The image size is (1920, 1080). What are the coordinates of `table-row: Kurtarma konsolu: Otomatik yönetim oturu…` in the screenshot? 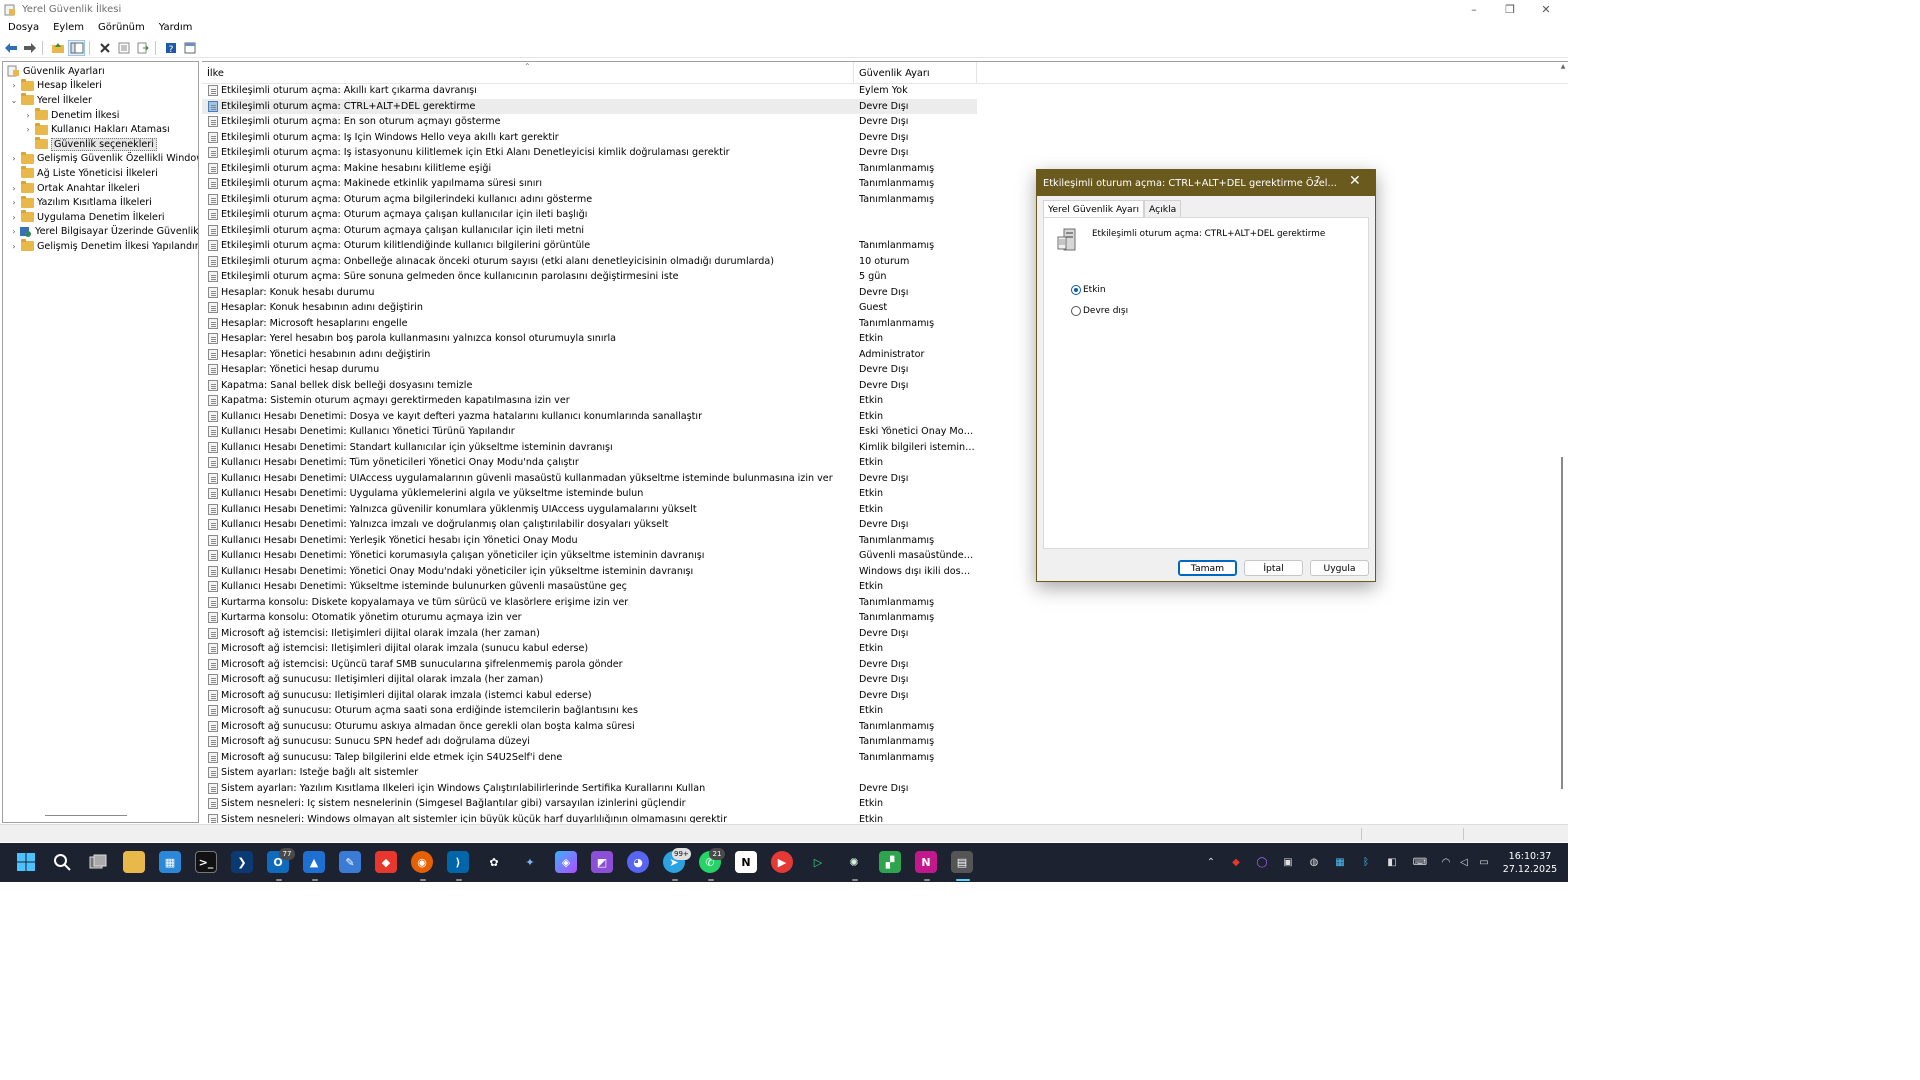 It's located at (589, 618).